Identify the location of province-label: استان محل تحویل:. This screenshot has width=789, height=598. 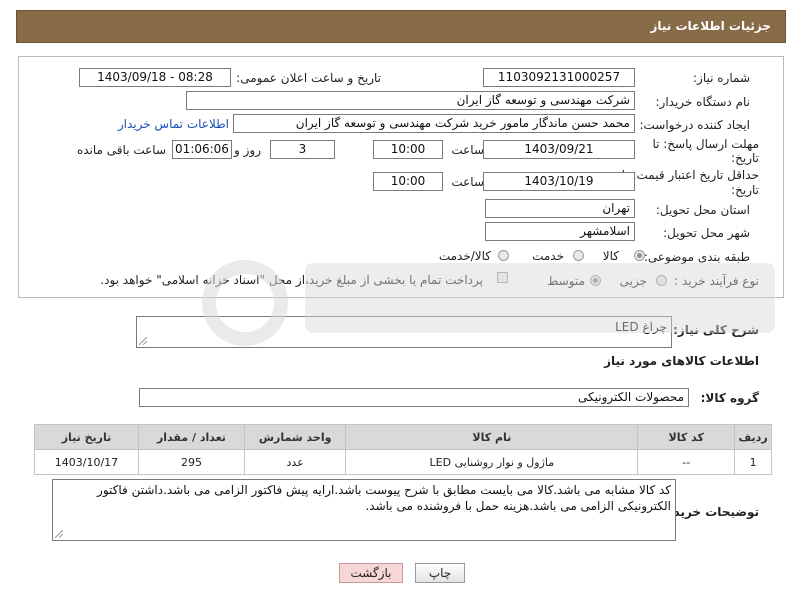
(702, 210).